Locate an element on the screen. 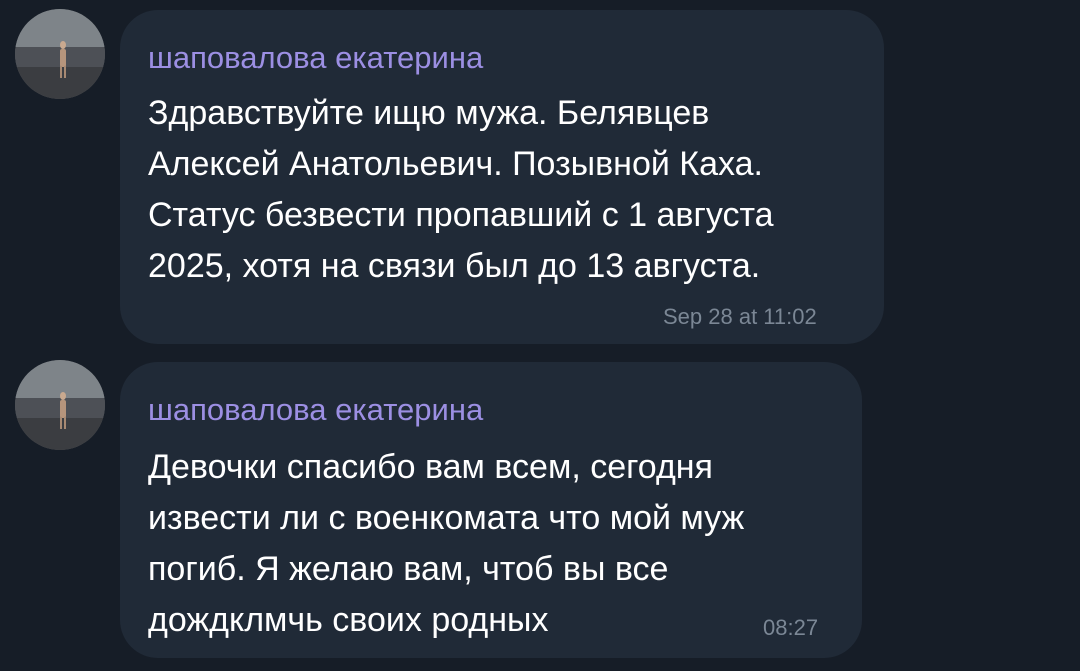 The height and width of the screenshot is (671, 1080). message-timestamp: 08:27 is located at coordinates (791, 627).